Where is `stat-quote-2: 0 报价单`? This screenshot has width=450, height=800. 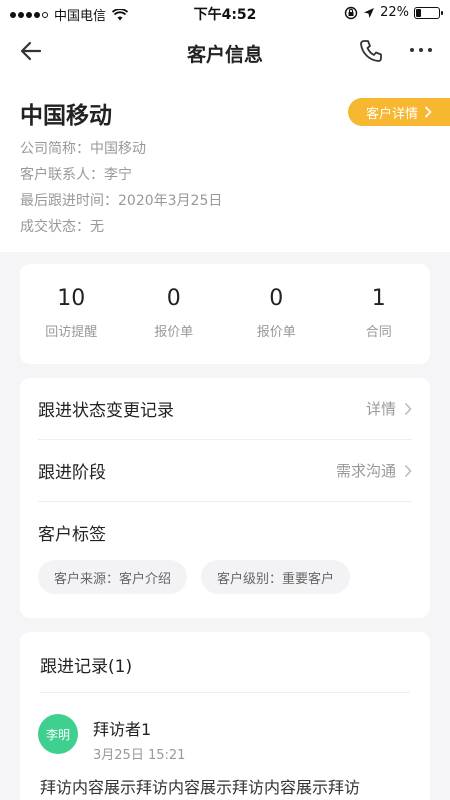 stat-quote-2: 0 报价单 is located at coordinates (276, 314).